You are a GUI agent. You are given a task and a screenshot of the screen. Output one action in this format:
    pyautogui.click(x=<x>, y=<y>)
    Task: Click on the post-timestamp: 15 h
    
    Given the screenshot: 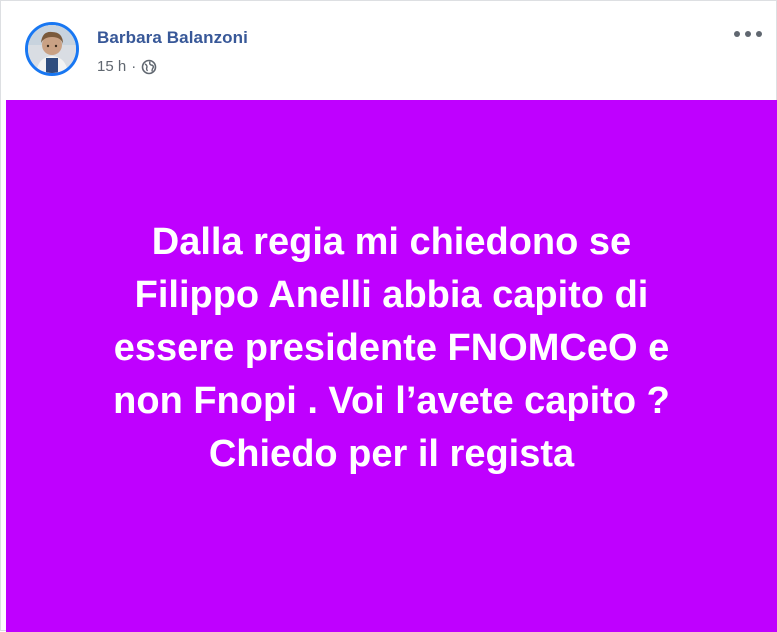 What is the action you would take?
    pyautogui.click(x=111, y=66)
    